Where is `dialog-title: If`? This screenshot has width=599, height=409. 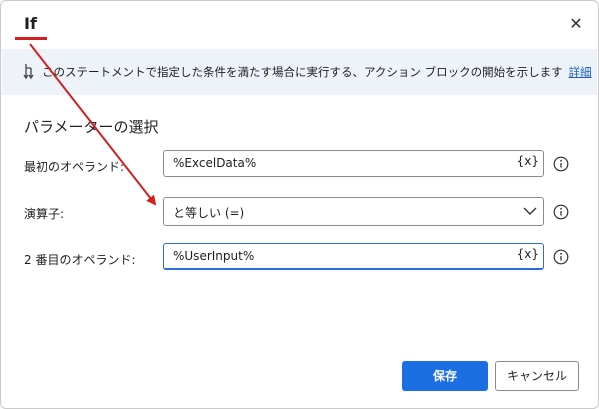 dialog-title: If is located at coordinates (30, 23).